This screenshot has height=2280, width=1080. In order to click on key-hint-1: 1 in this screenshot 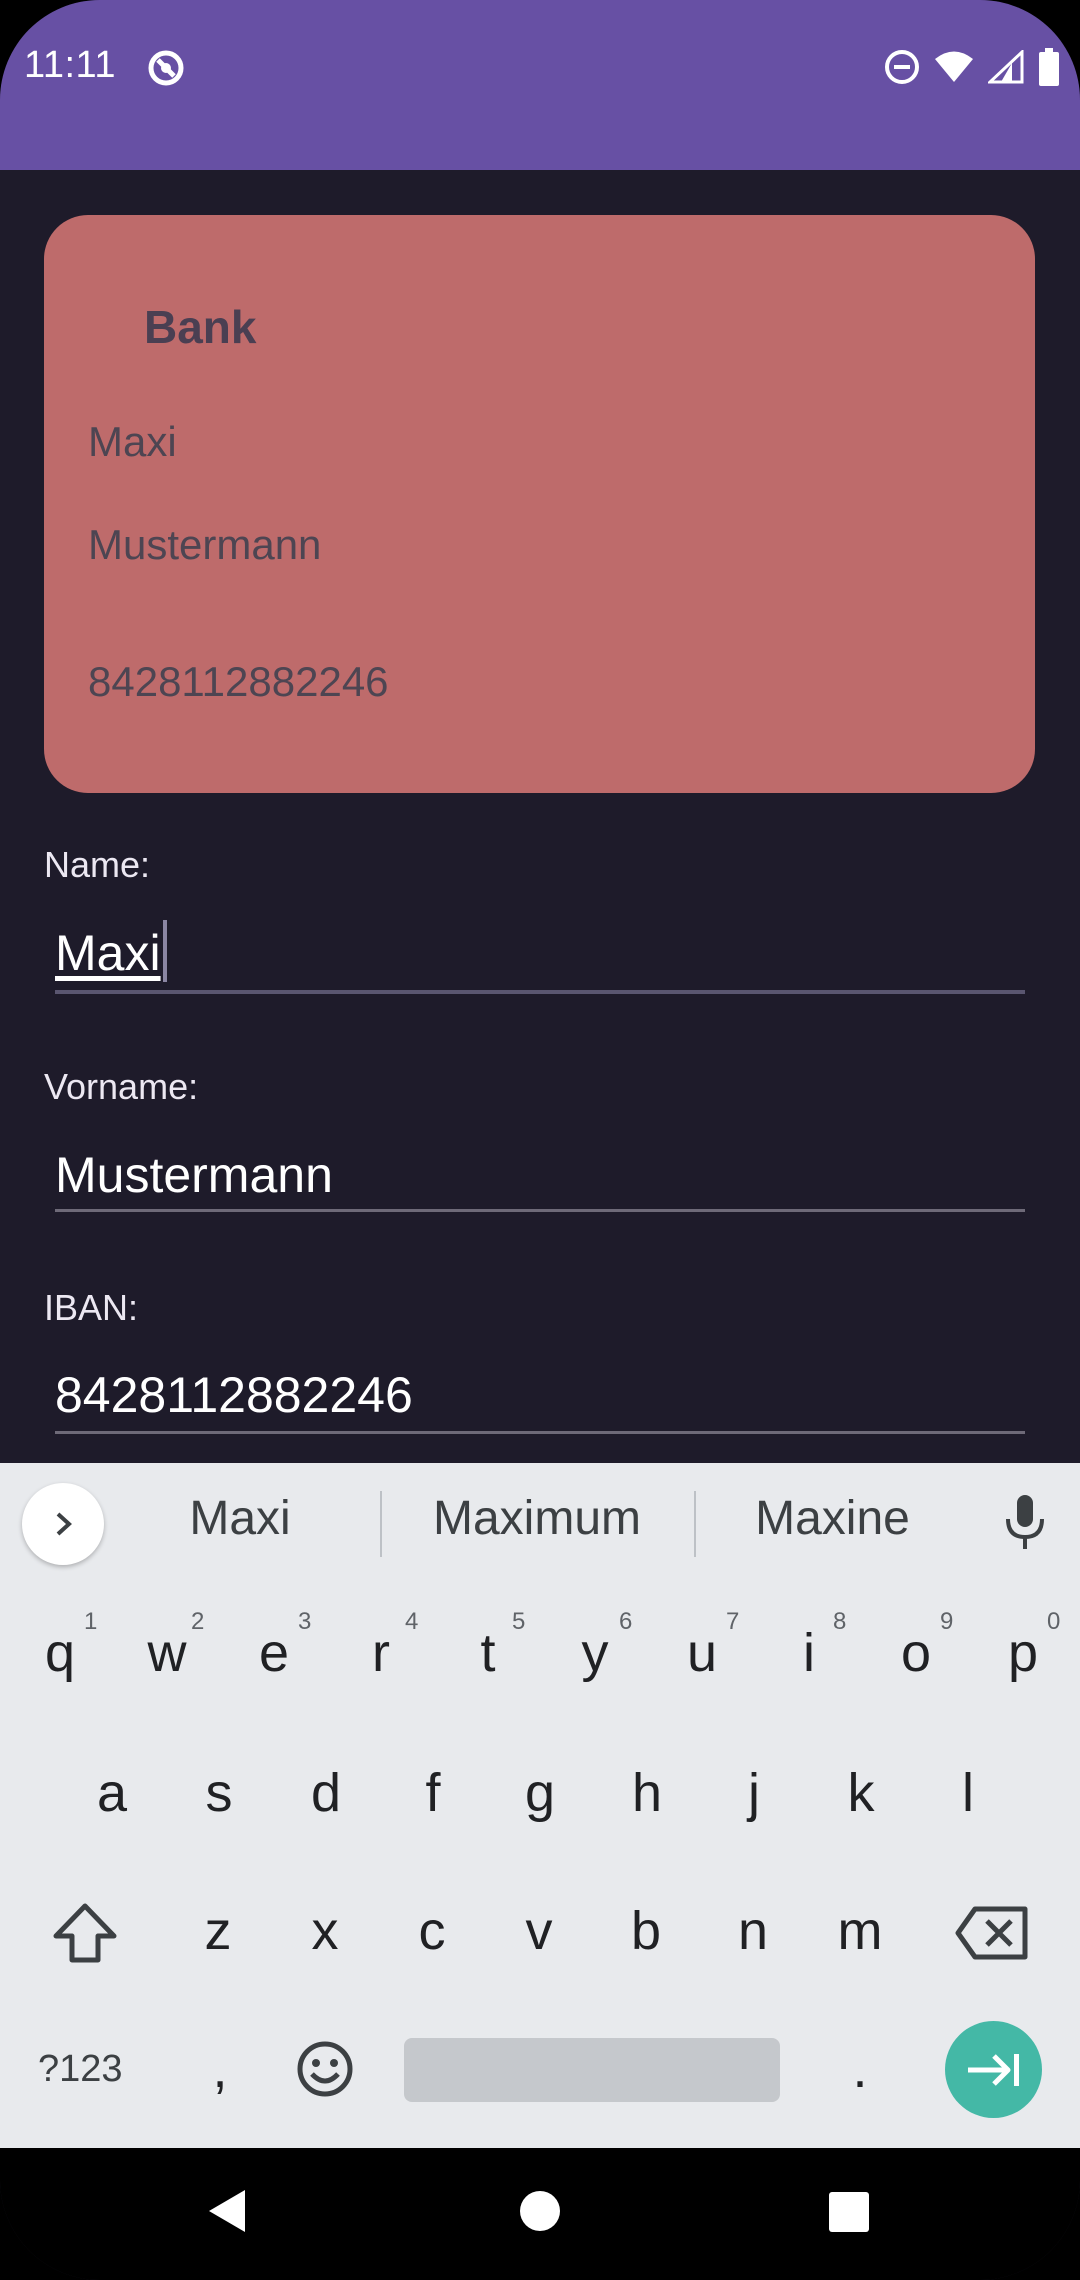, I will do `click(91, 1621)`.